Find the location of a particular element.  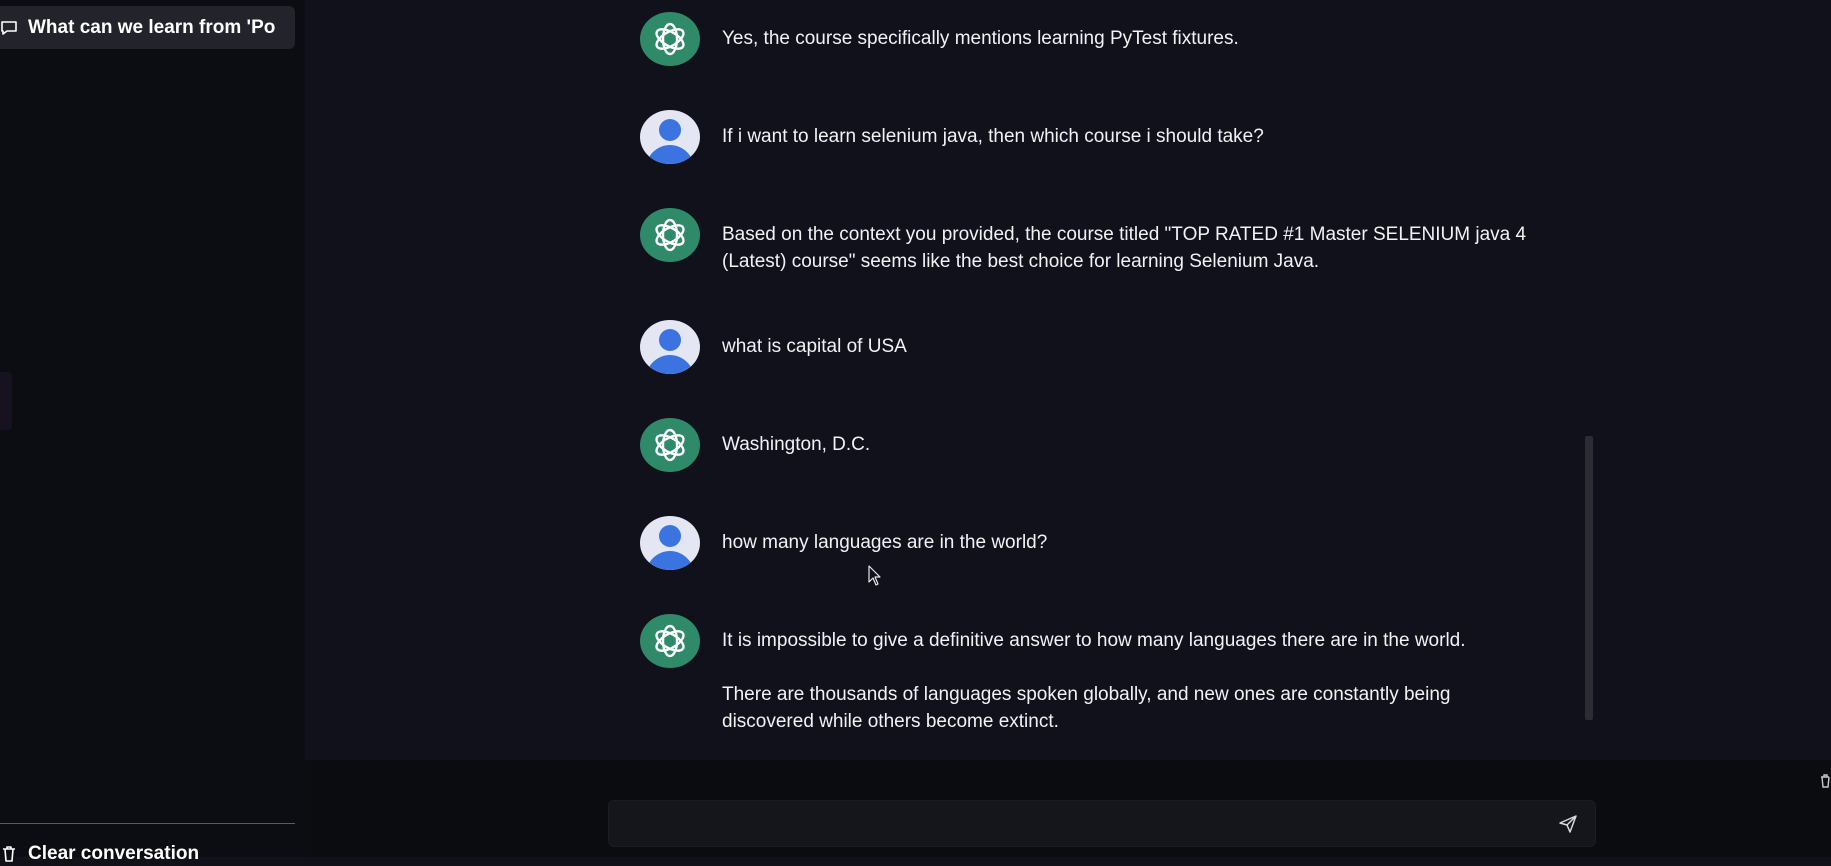

assistant-message: Washington, D.C. is located at coordinates (1090, 445).